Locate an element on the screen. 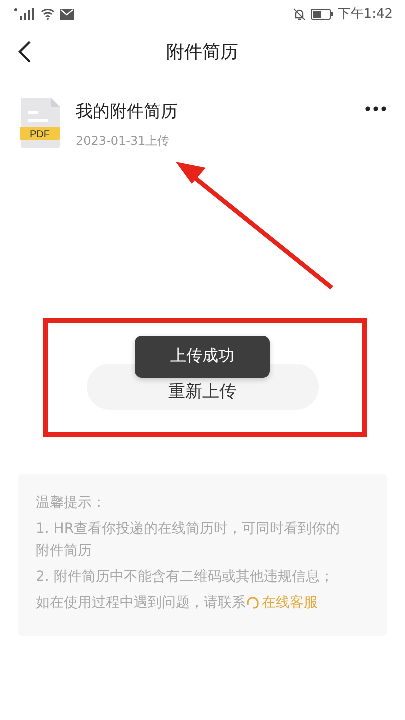 This screenshot has height=720, width=405. page-title: 附件简历 is located at coordinates (202, 52).